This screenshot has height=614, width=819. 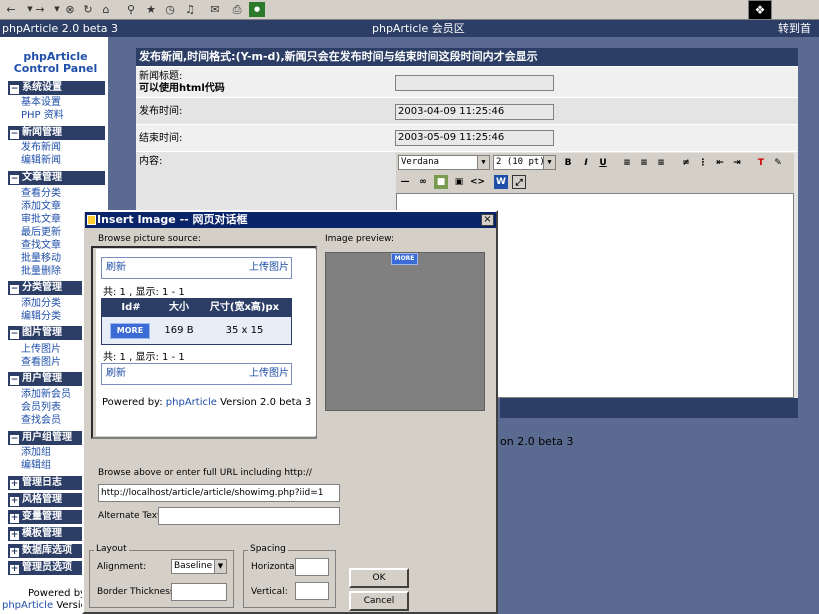 I want to click on sidebar-item-add-group: 添加组, so click(x=36, y=453).